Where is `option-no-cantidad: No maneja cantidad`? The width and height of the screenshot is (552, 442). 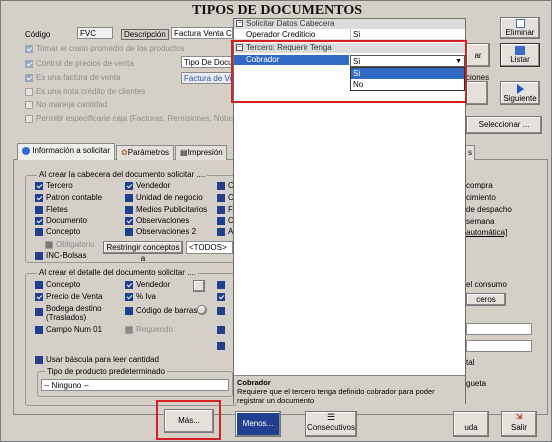
option-no-cantidad: No maneja cantidad is located at coordinates (66, 105).